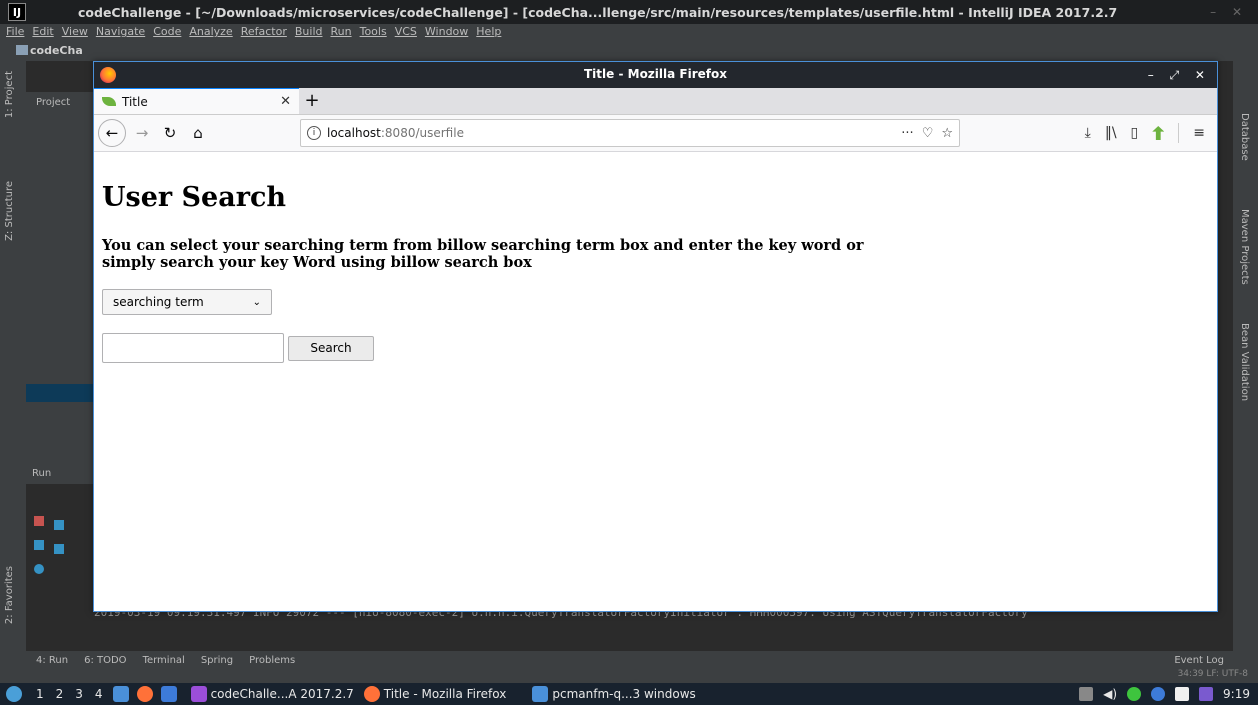  Describe the element at coordinates (9, 211) in the screenshot. I see `tab-structure: Z: Structure` at that location.